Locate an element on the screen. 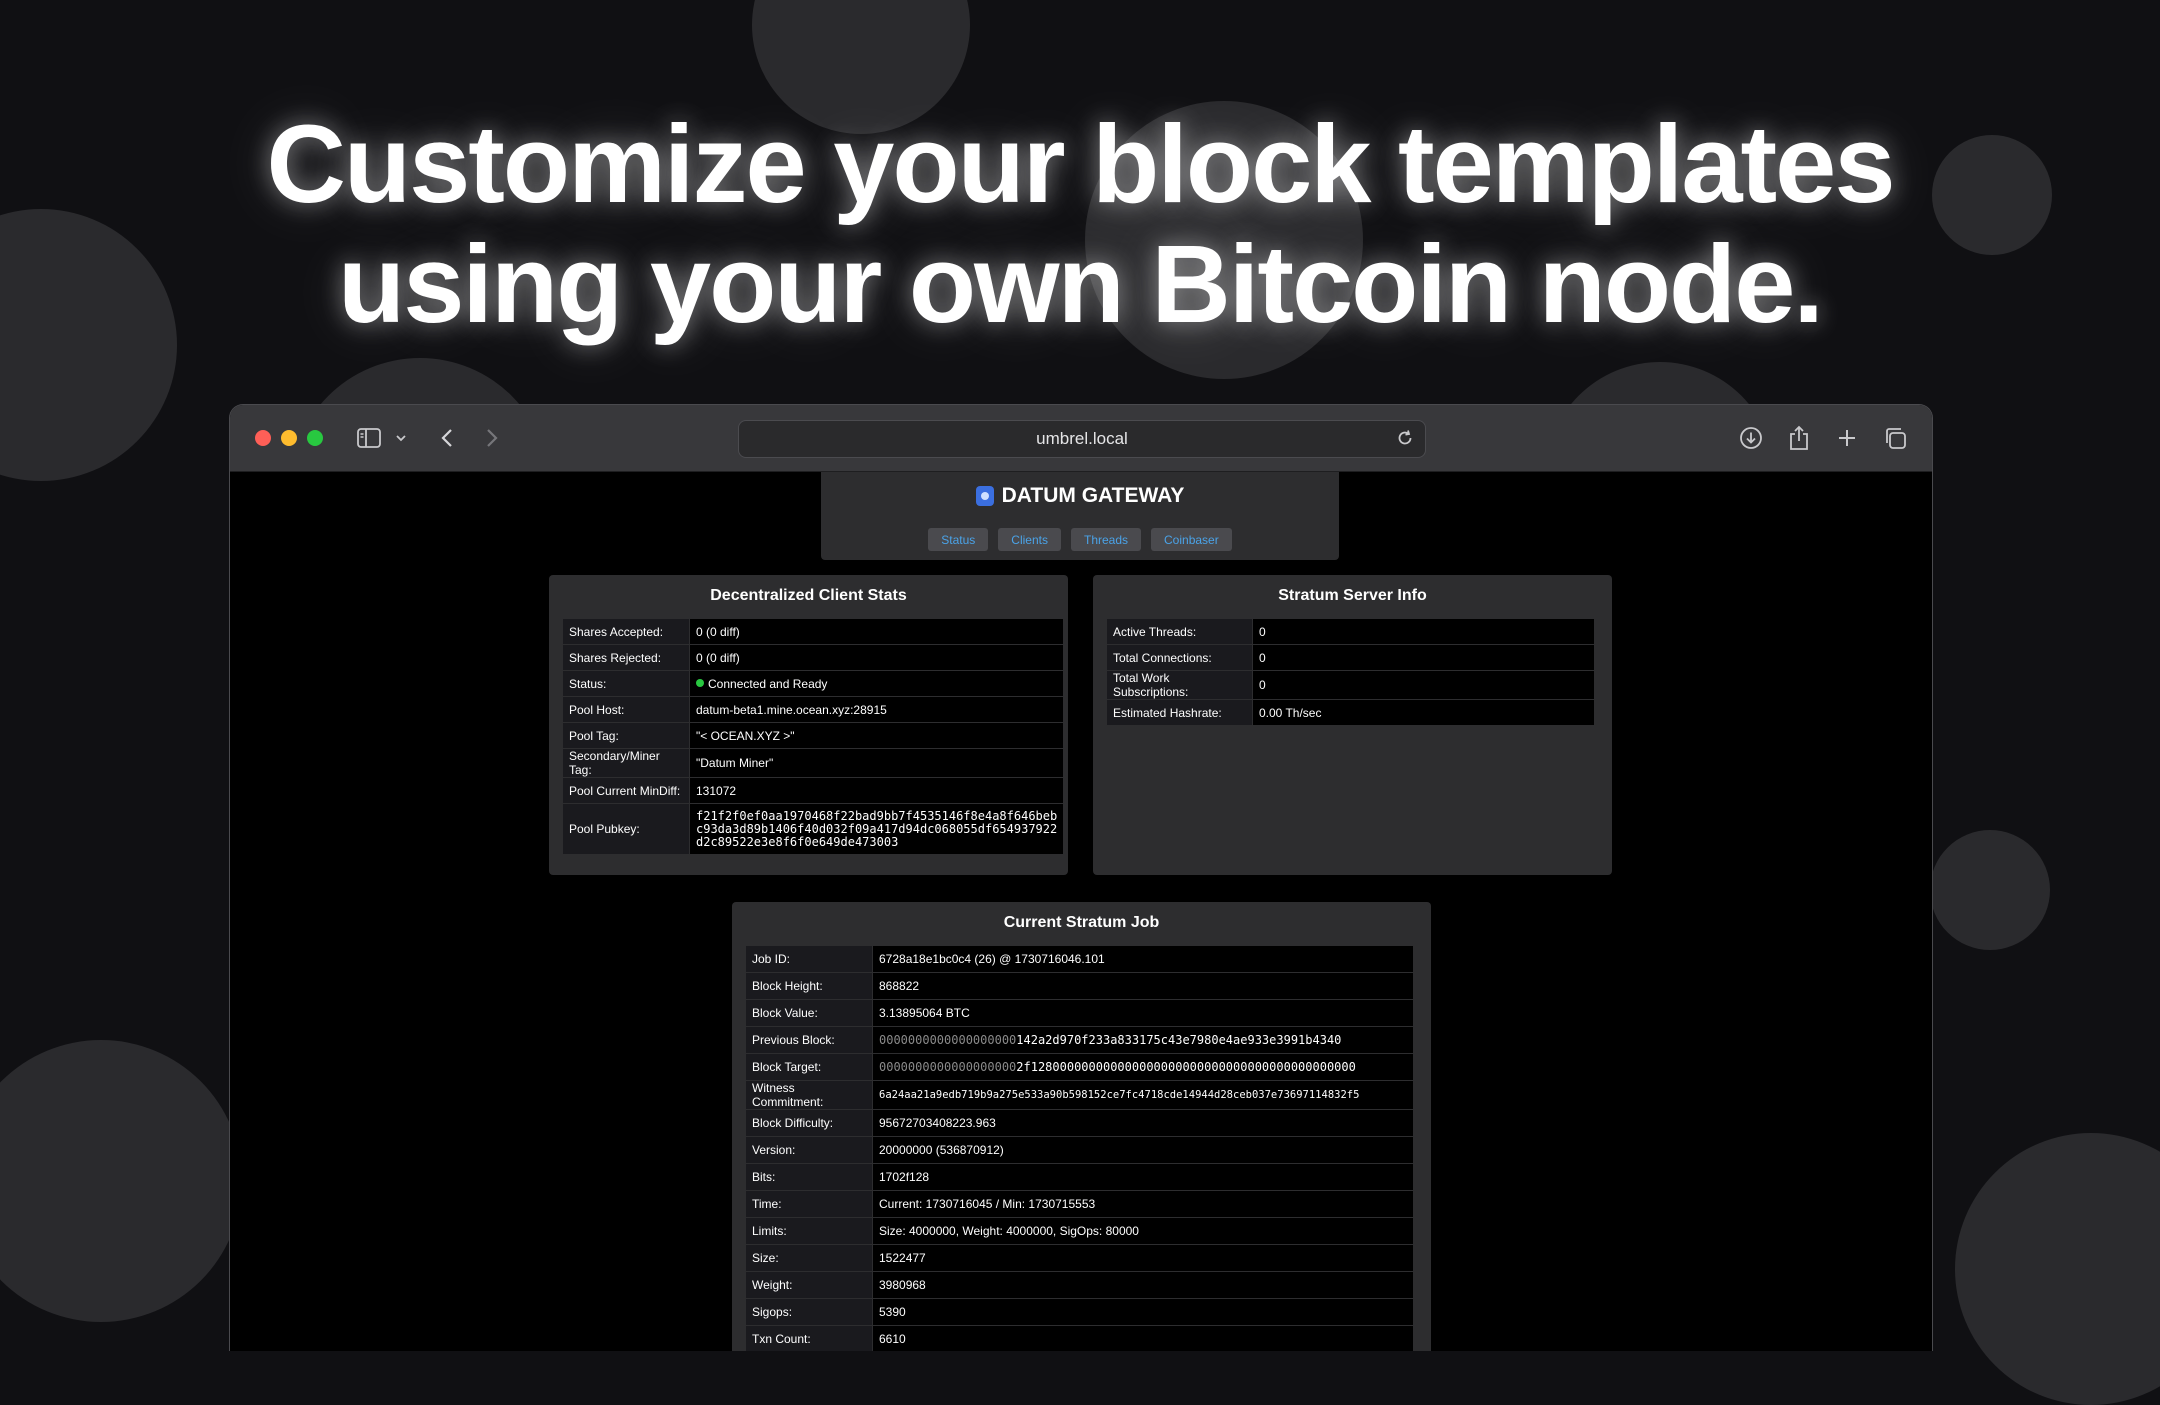 This screenshot has width=2160, height=1405. row-label: Limits: is located at coordinates (809, 1231).